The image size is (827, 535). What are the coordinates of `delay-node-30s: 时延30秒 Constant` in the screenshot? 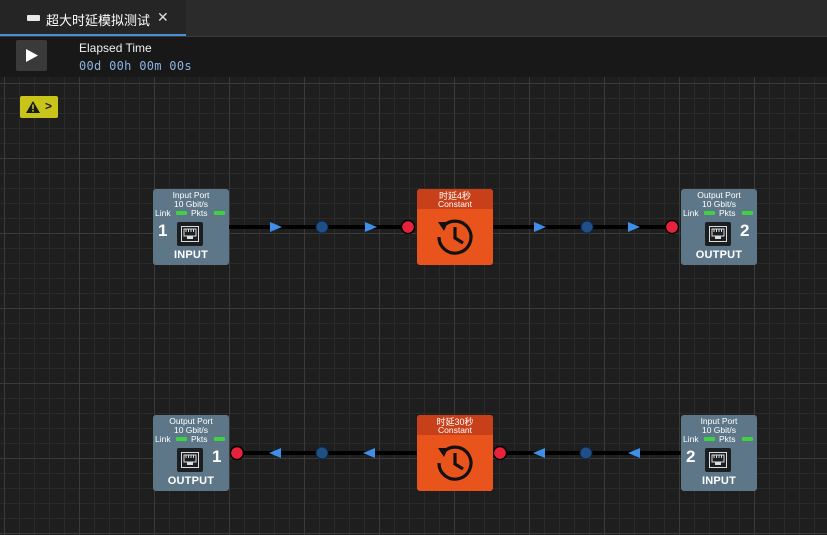 It's located at (455, 453).